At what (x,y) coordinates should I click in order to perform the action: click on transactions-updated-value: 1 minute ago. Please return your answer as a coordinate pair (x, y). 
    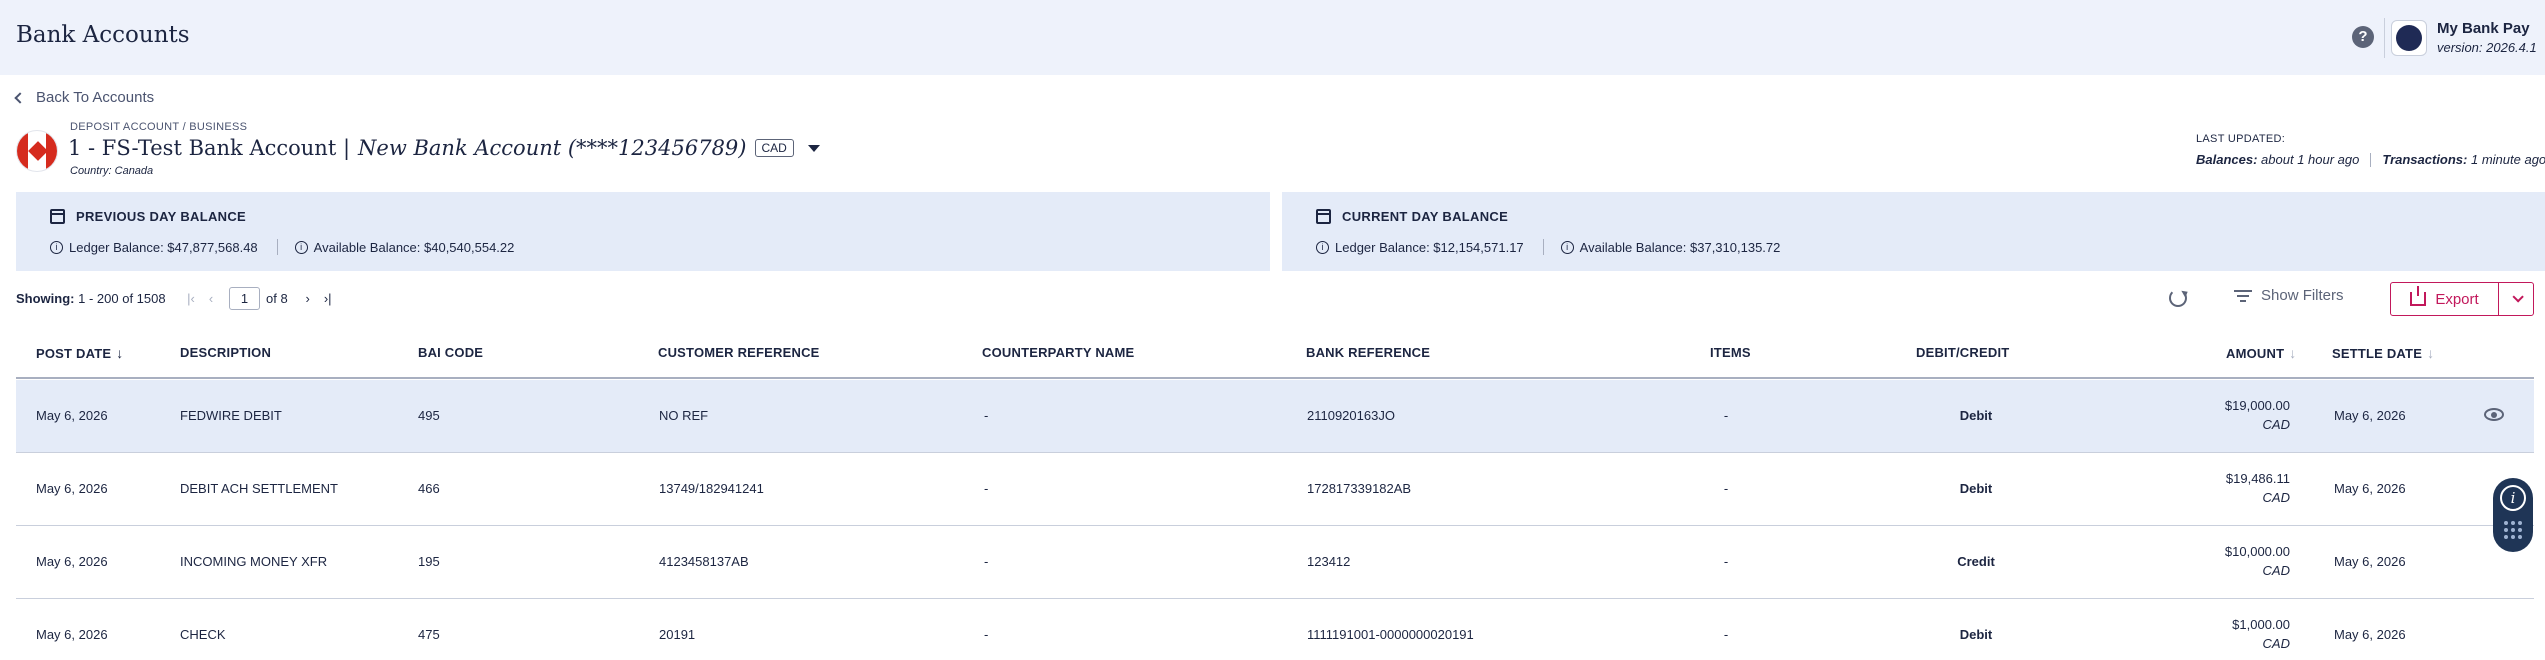
    Looking at the image, I should click on (2508, 159).